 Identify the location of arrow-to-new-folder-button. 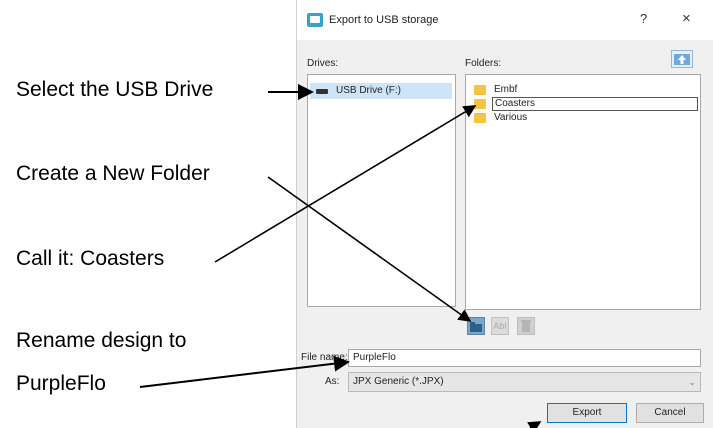
(369, 249).